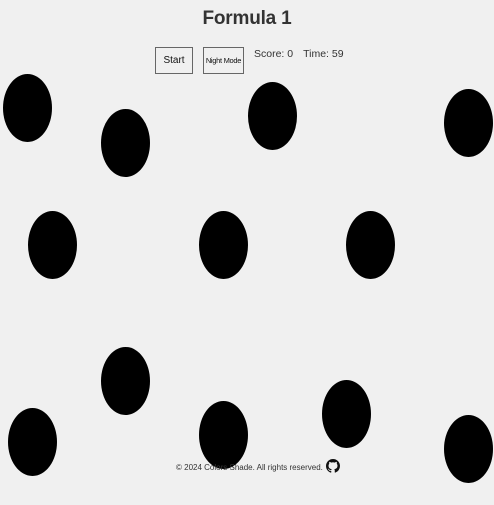 The height and width of the screenshot is (505, 494). What do you see at coordinates (332, 466) in the screenshot?
I see `github-icon` at bounding box center [332, 466].